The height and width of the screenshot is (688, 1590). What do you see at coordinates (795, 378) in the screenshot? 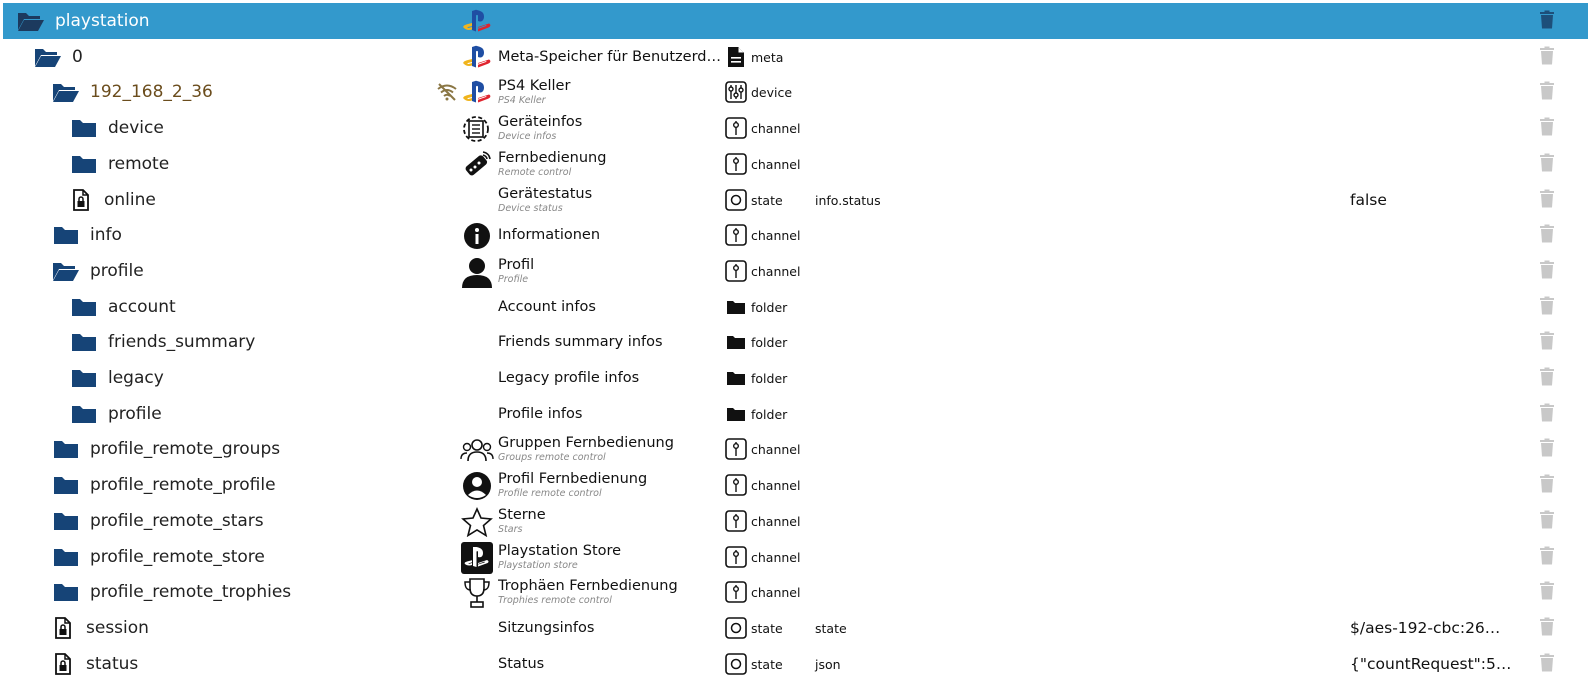
I see `tree-row: legacy Legacy profile infos folder` at bounding box center [795, 378].